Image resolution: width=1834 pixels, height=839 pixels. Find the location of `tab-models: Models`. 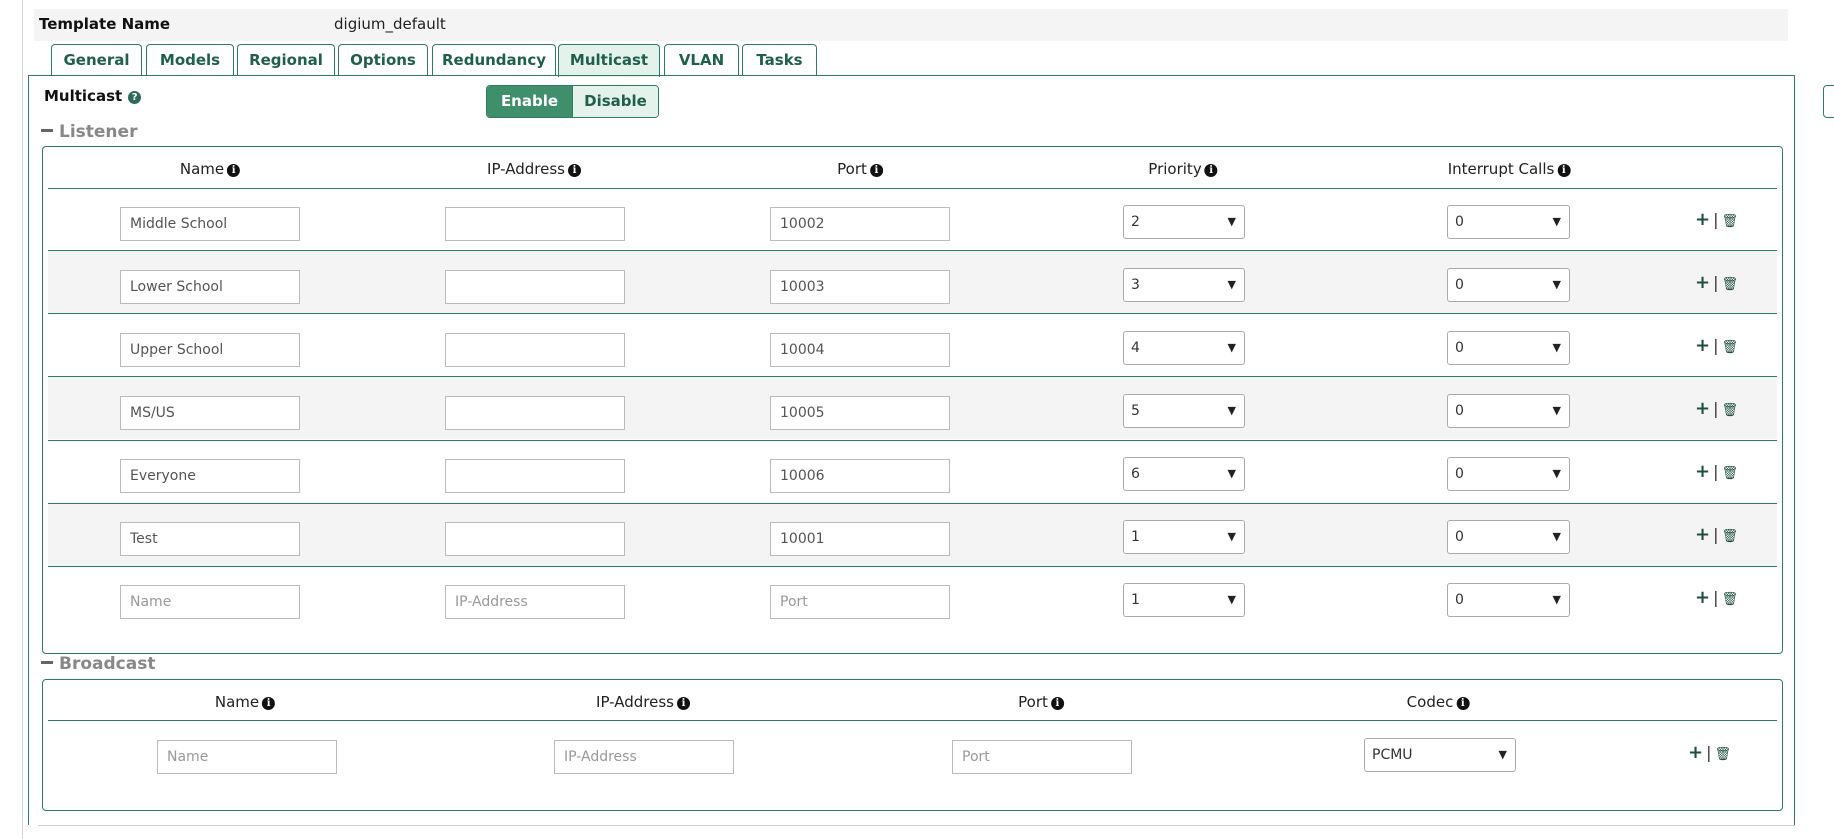

tab-models: Models is located at coordinates (190, 60).